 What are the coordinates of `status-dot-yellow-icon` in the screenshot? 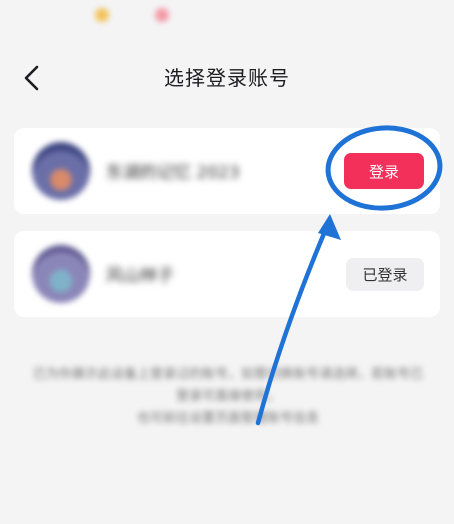 It's located at (102, 15).